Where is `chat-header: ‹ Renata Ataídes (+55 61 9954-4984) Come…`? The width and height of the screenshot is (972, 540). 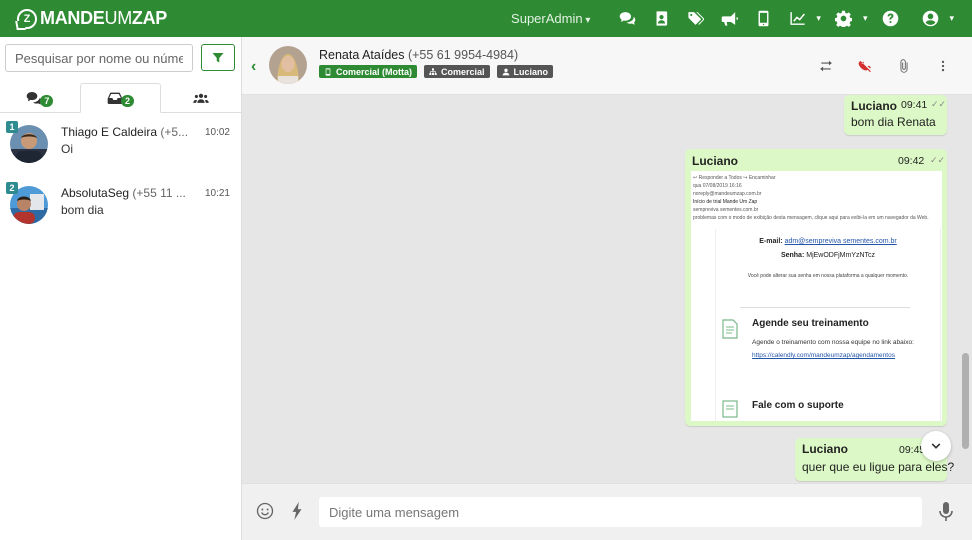 chat-header: ‹ Renata Ataídes (+55 61 9954-4984) Come… is located at coordinates (607, 66).